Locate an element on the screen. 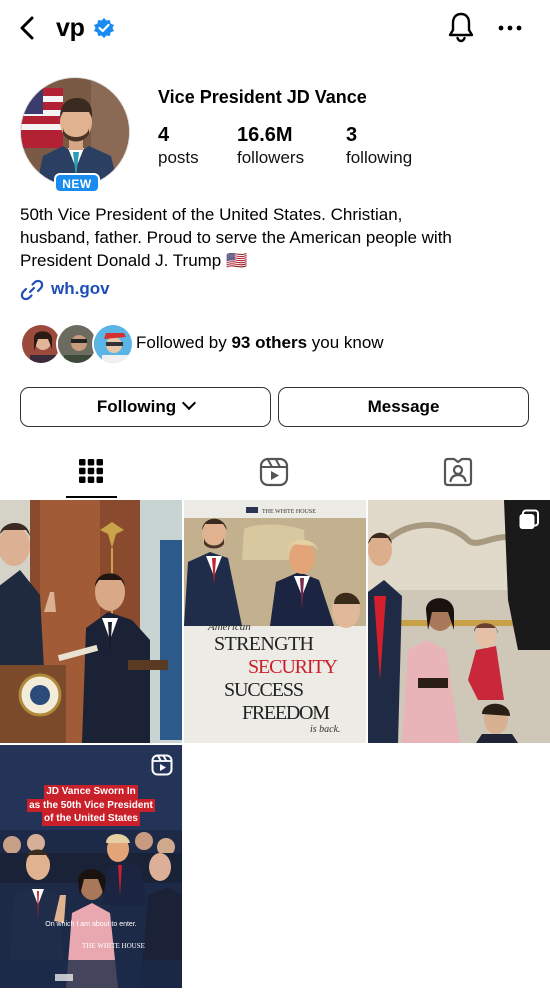 The height and width of the screenshot is (1000, 550). stat-posts-count: 4 is located at coordinates (164, 135).